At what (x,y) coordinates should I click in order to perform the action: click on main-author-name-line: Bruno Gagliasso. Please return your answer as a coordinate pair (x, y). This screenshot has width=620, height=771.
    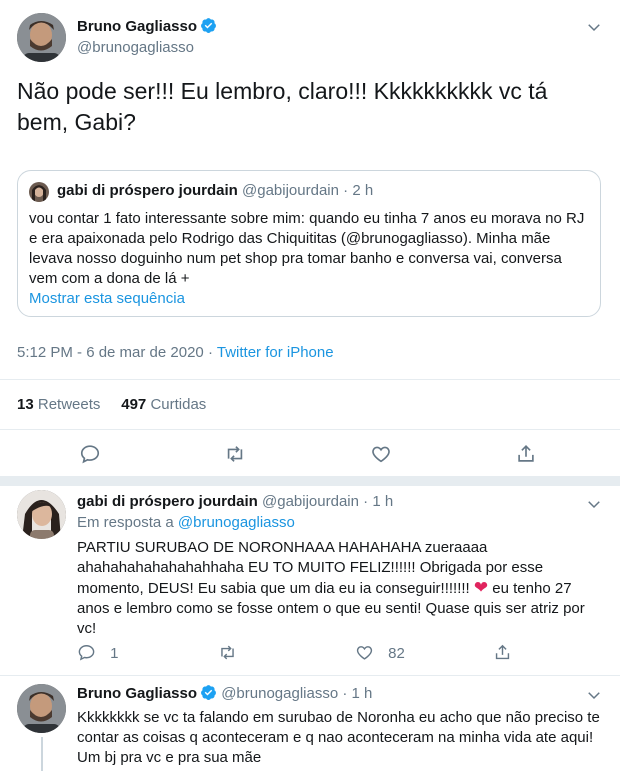
    Looking at the image, I should click on (147, 26).